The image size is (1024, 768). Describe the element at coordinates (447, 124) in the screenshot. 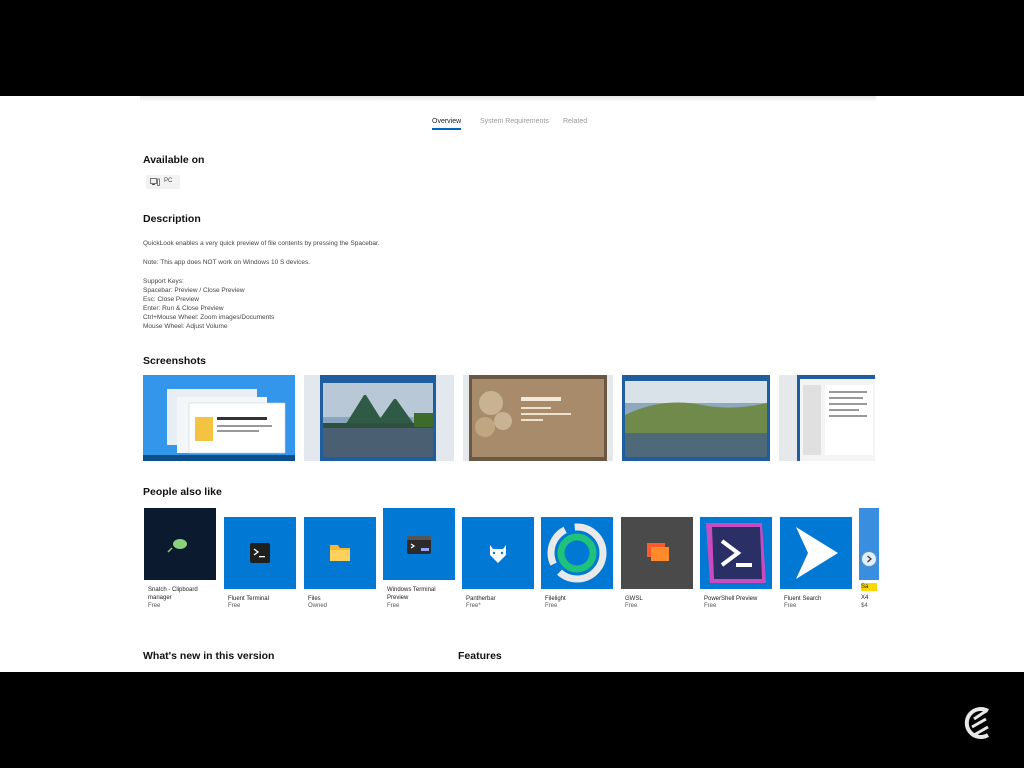

I see `tab-overview: Overview` at that location.